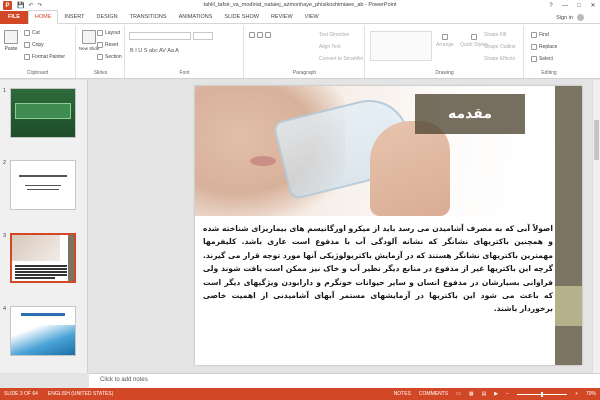  I want to click on paste-button: Paste, so click(11, 41).